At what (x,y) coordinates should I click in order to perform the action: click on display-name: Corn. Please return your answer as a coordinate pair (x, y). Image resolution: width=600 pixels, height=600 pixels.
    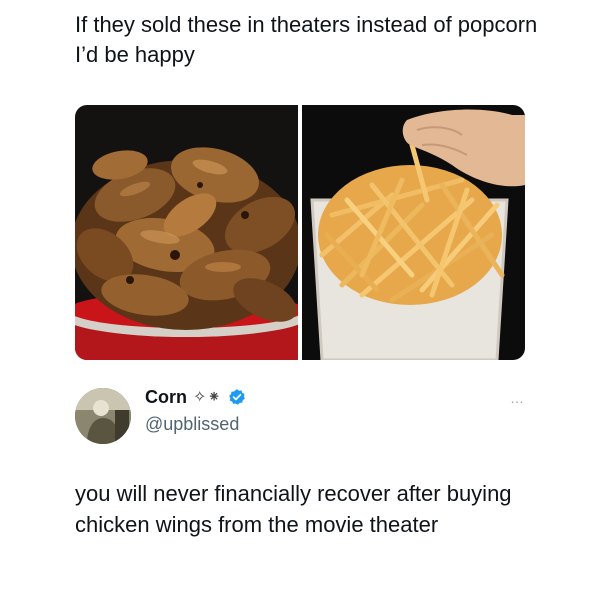
    Looking at the image, I should click on (166, 397).